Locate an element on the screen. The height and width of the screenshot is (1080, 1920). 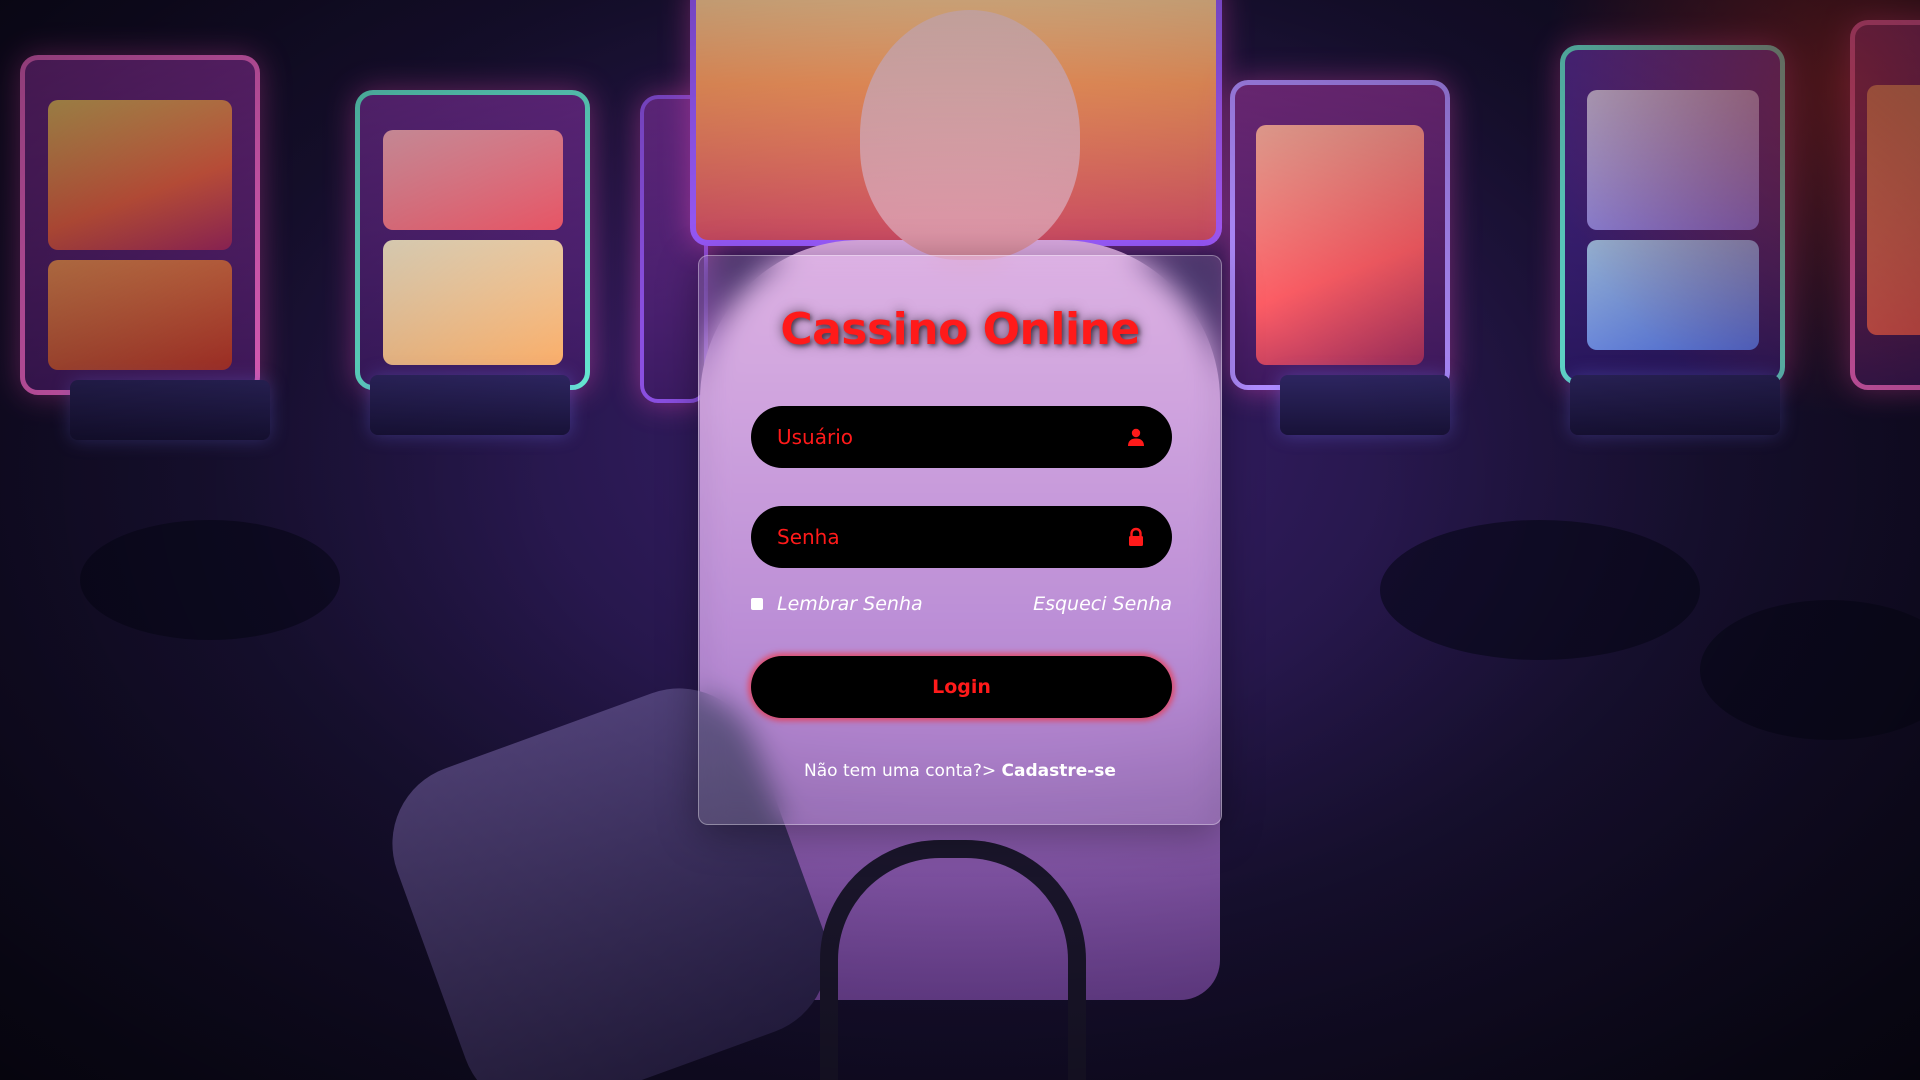
login-options: Lembrar Senha Esqueci Senha is located at coordinates (961, 604).